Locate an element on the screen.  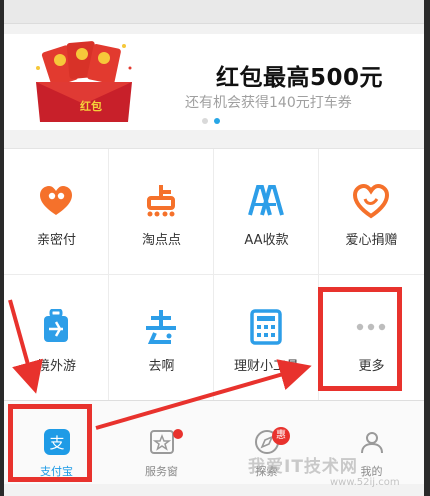
highlight-box-more is located at coordinates (360, 339).